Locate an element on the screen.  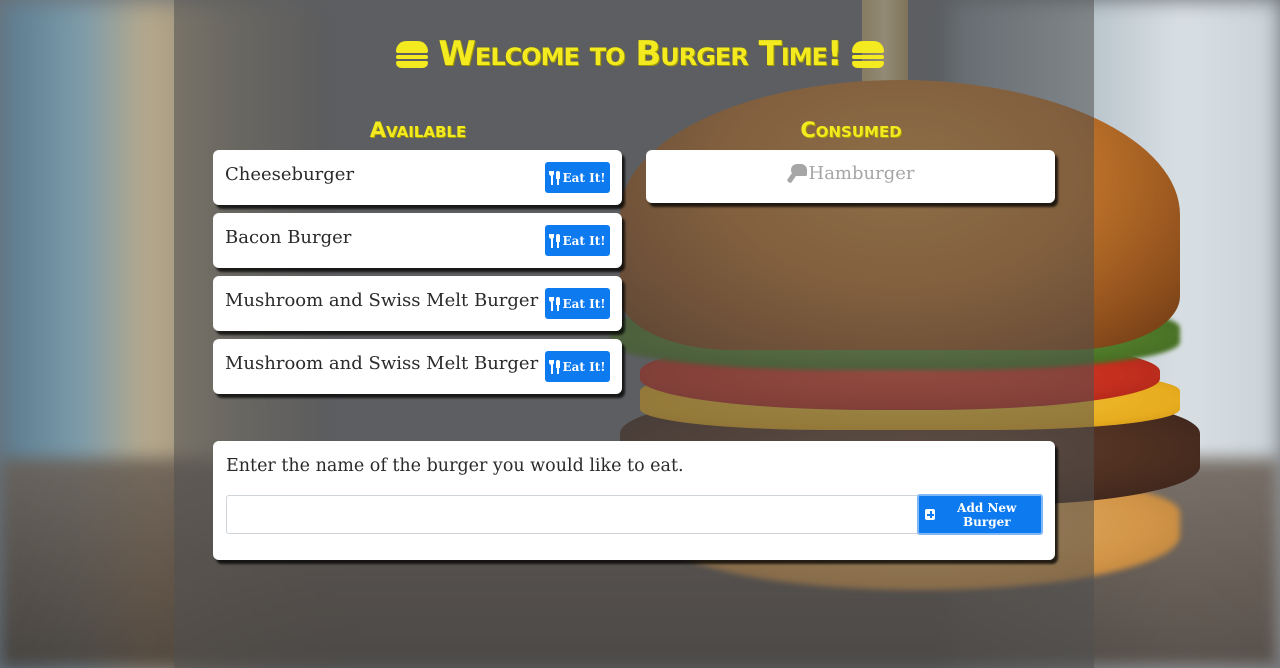
consumed-burger-item: Hamburger is located at coordinates (850, 173).